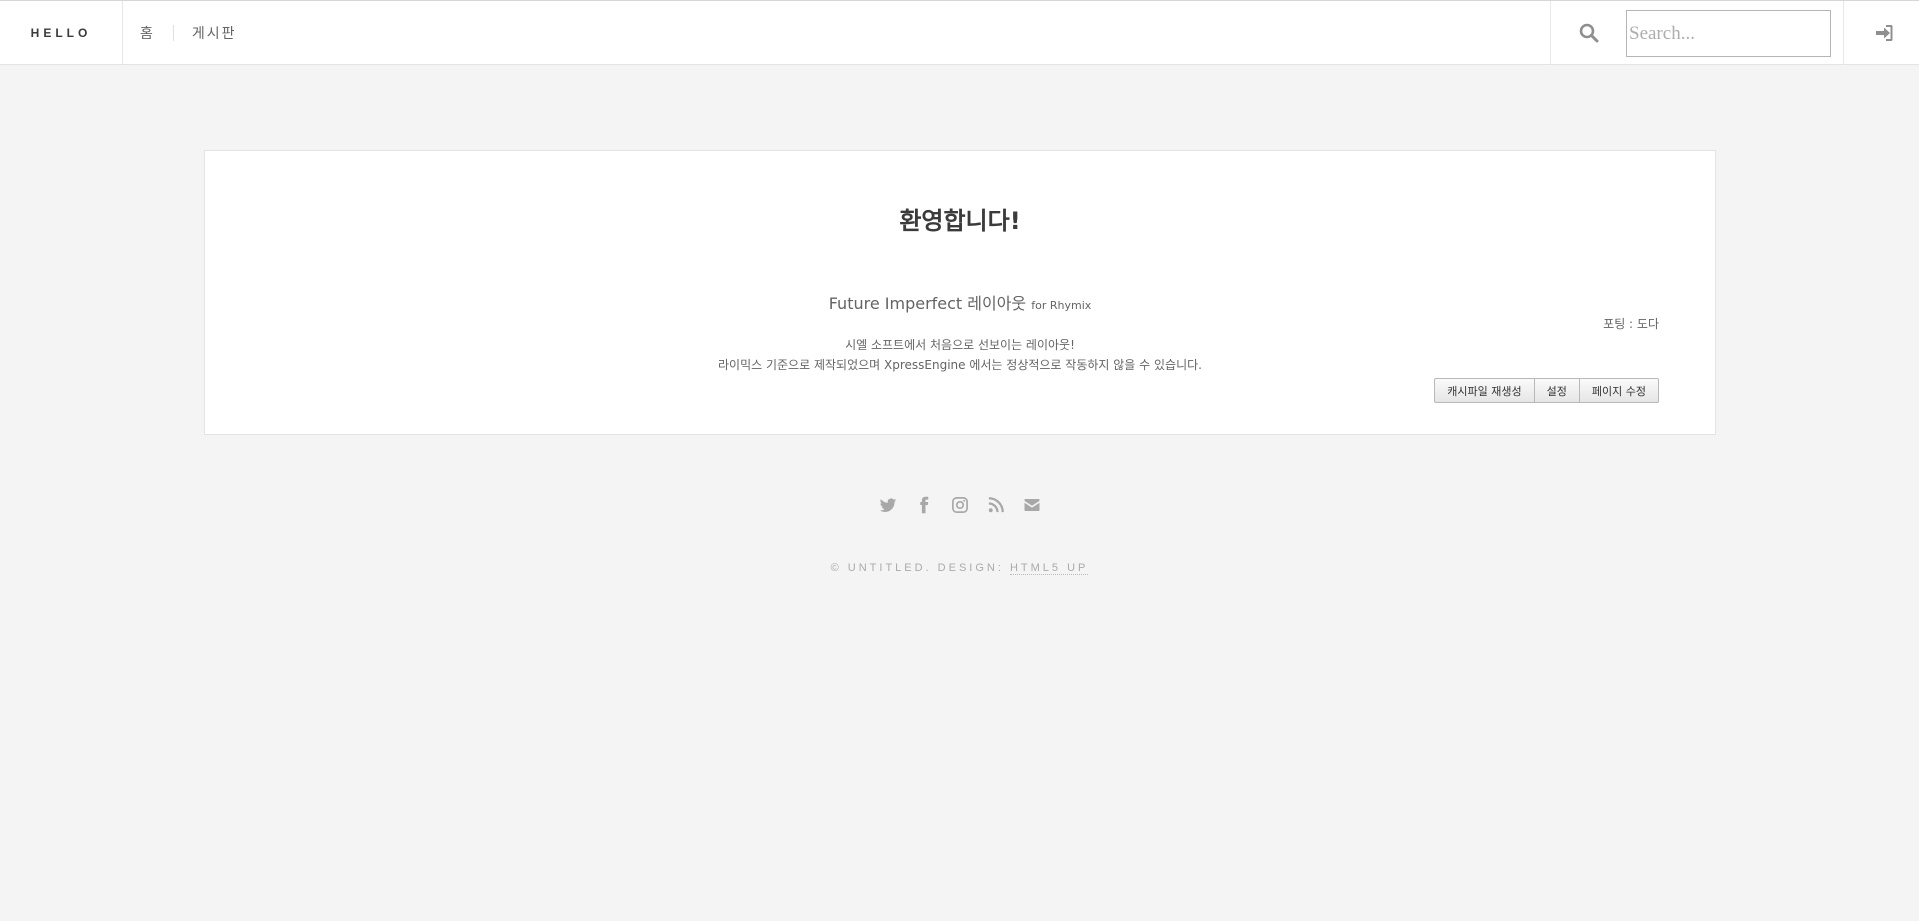 The image size is (1919, 921). I want to click on social-links, so click(959, 505).